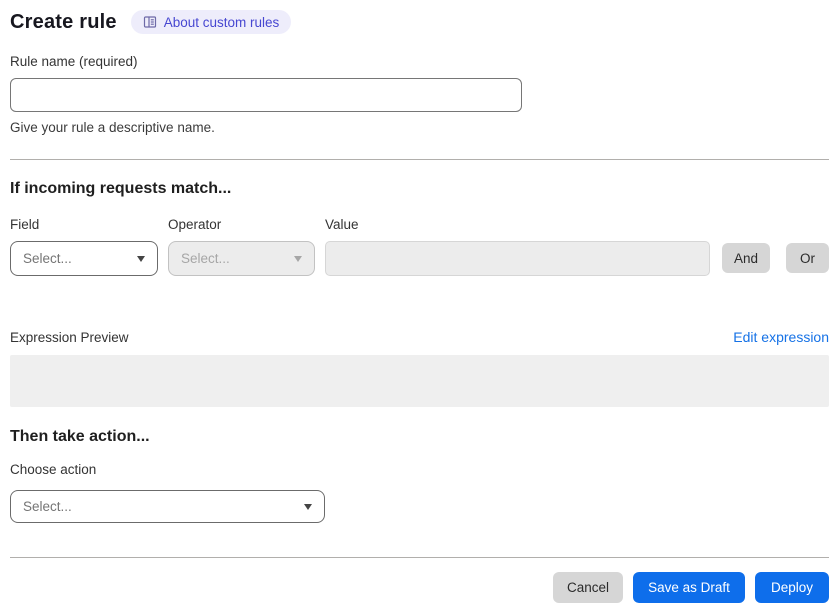 The image size is (839, 603). Describe the element at coordinates (195, 224) in the screenshot. I see `operator-label: Operator` at that location.